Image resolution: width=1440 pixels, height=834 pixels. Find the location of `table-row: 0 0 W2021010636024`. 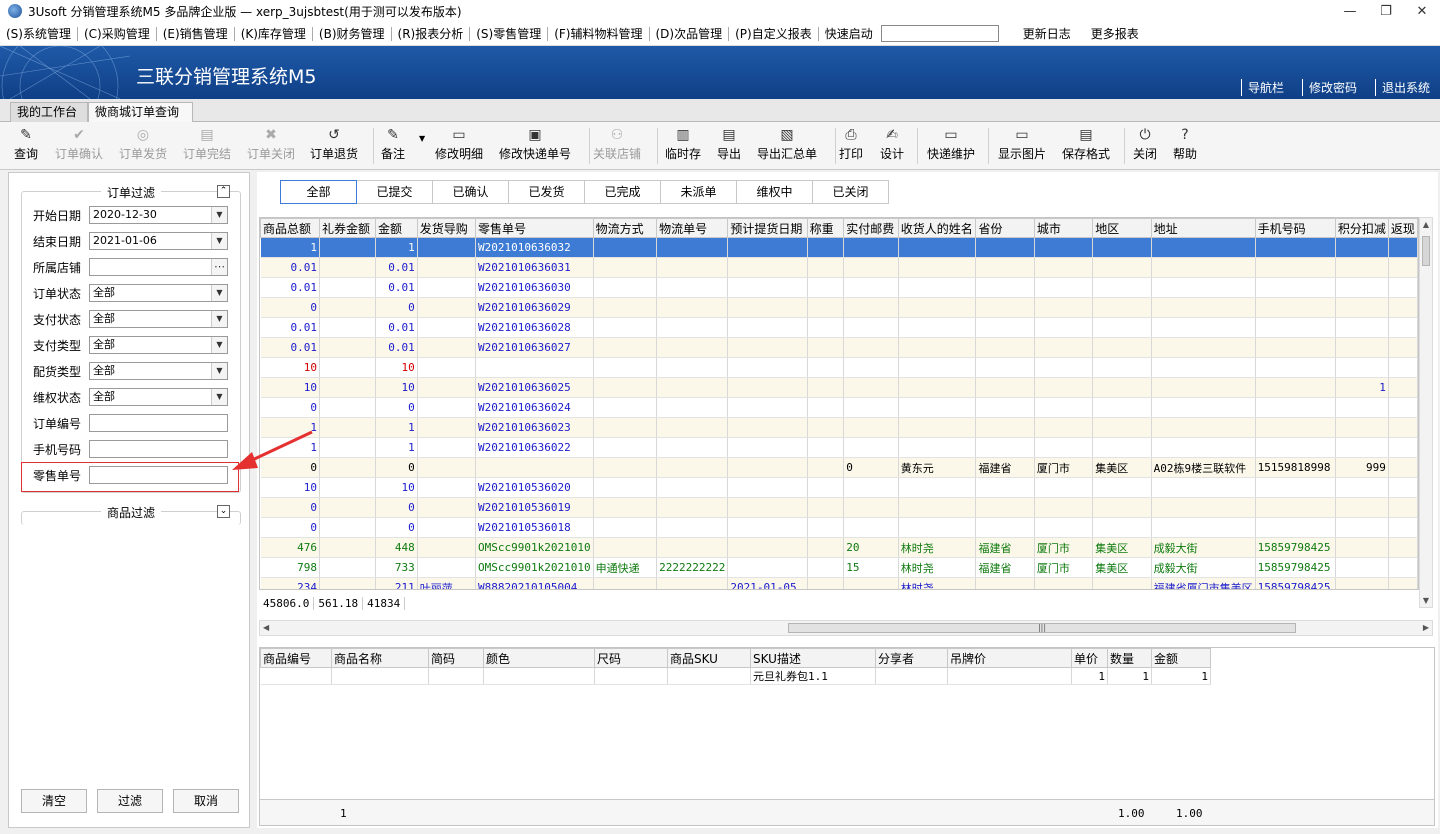

table-row: 0 0 W2021010636024 is located at coordinates (839, 407).